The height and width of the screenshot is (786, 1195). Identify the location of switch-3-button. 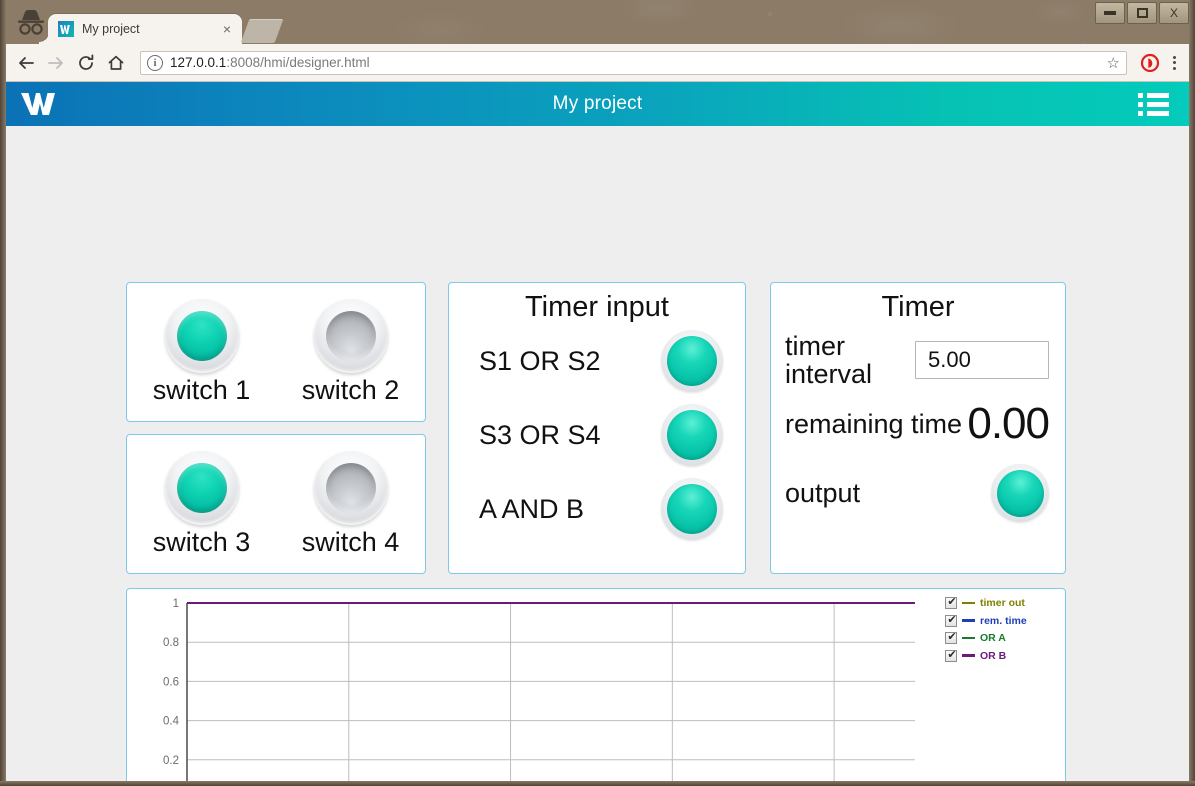
(201, 487).